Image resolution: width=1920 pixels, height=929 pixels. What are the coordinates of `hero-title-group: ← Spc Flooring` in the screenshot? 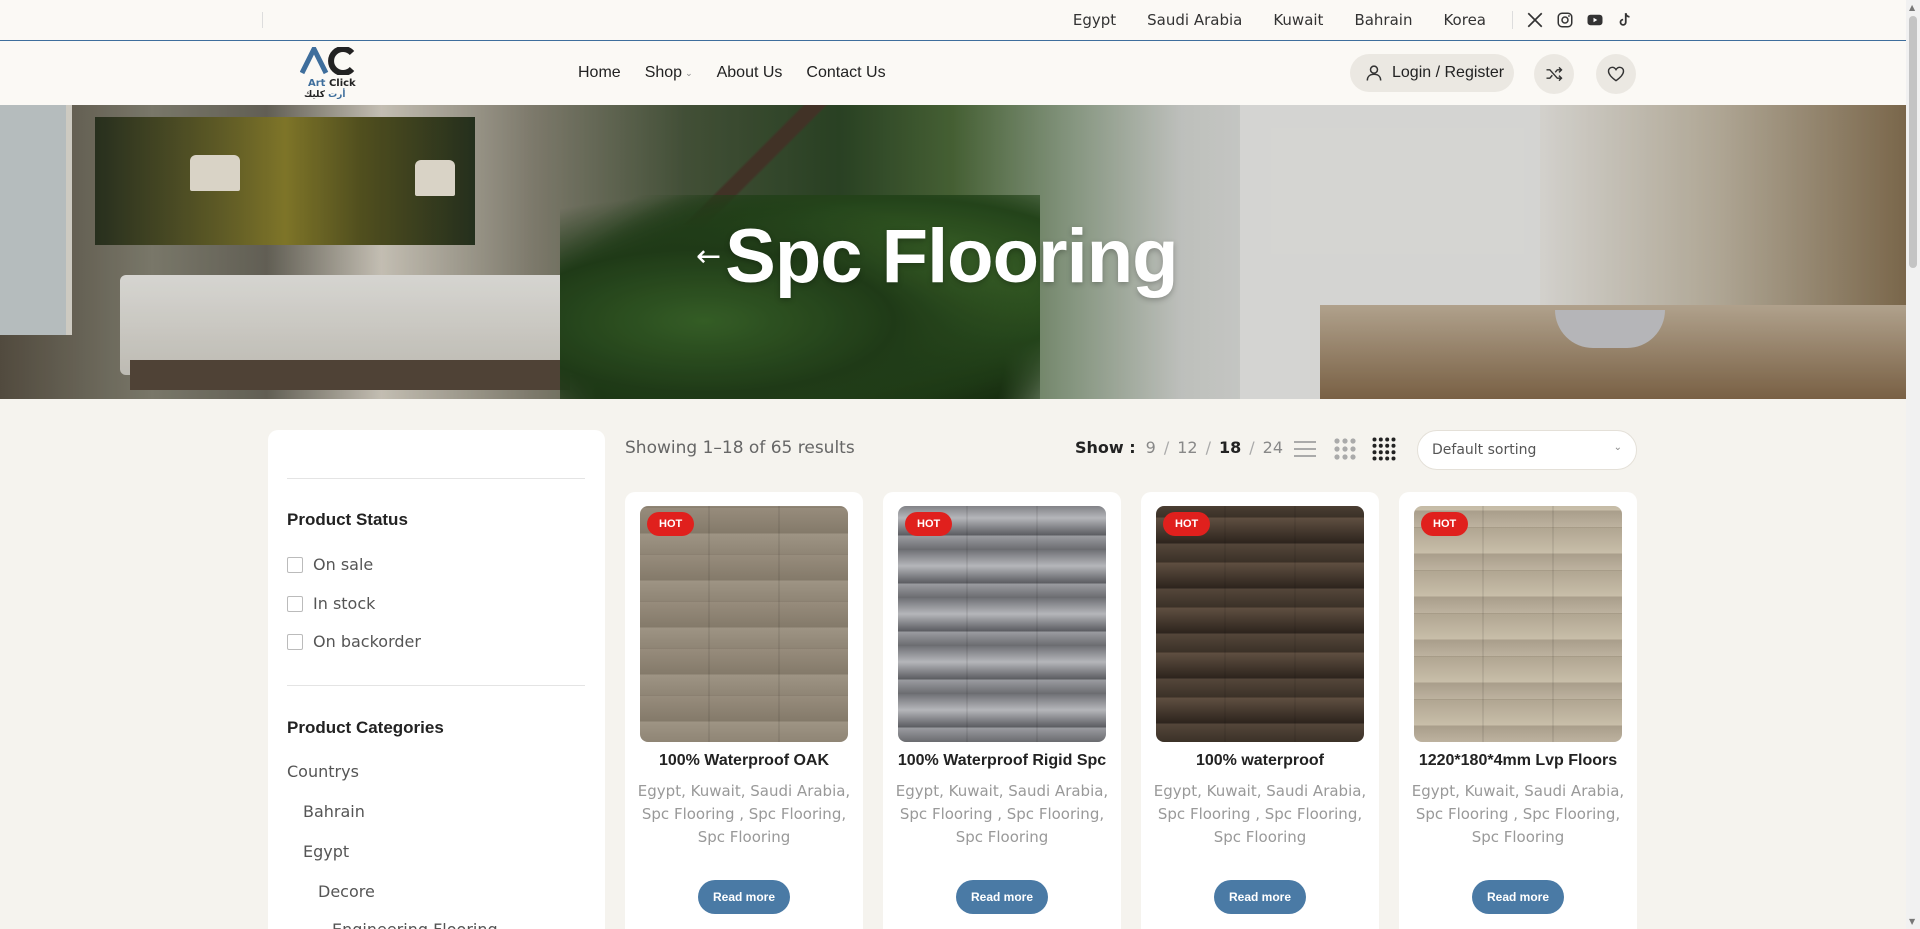 It's located at (937, 256).